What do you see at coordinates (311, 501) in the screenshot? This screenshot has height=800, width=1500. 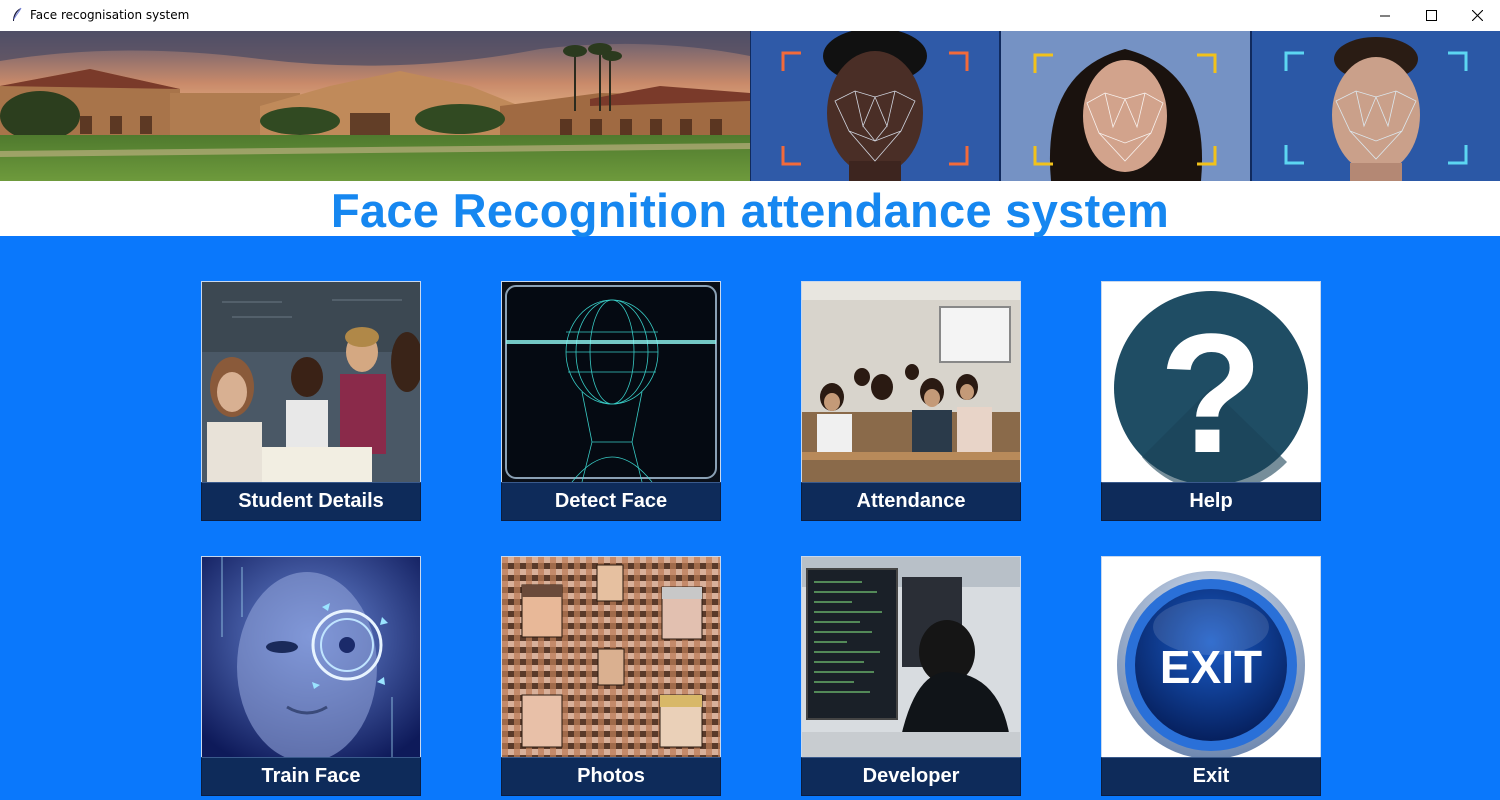 I see `student-details-button: Student Details` at bounding box center [311, 501].